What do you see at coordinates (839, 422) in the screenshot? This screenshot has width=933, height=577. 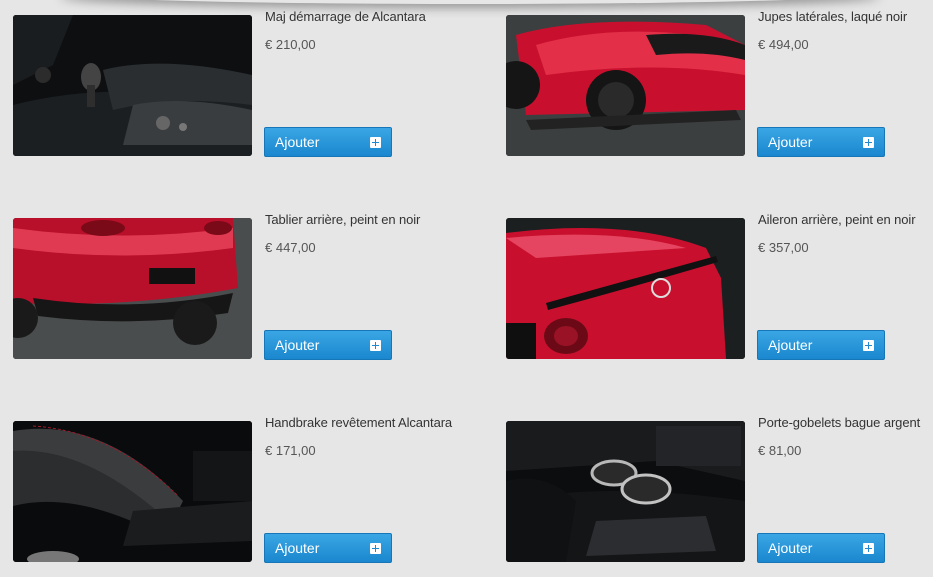 I see `product-title: Porte-gobelets bague argent` at bounding box center [839, 422].